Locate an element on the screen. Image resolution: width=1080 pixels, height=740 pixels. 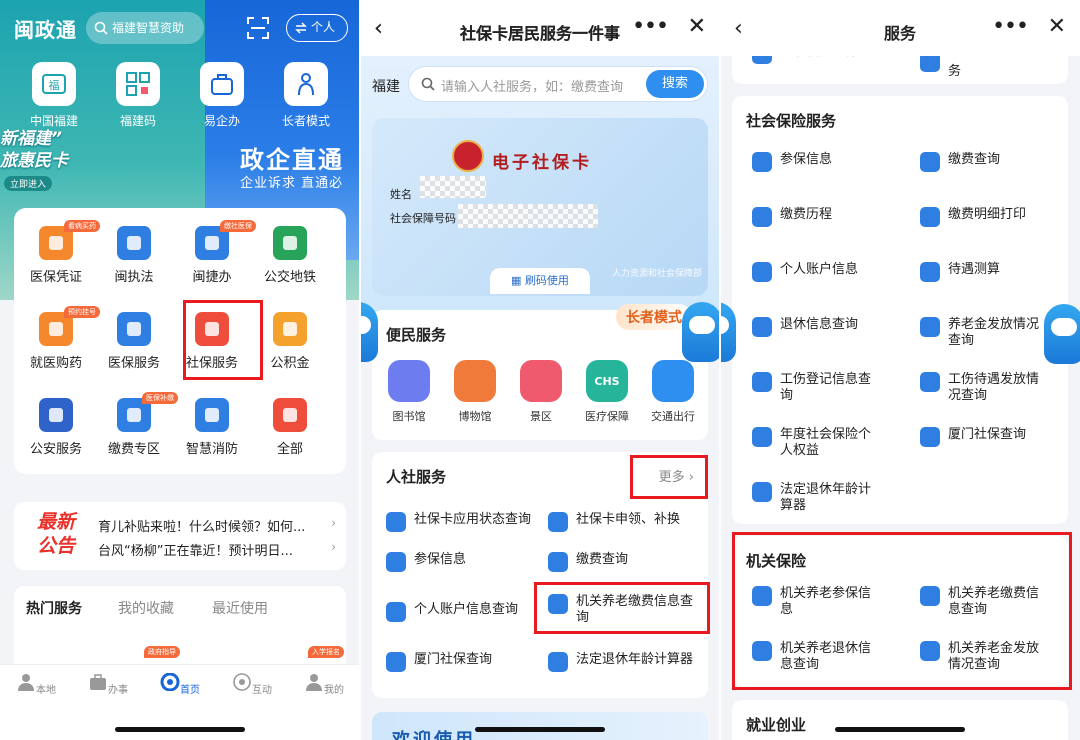
tab-hot: 热门服务 is located at coordinates (54, 608).